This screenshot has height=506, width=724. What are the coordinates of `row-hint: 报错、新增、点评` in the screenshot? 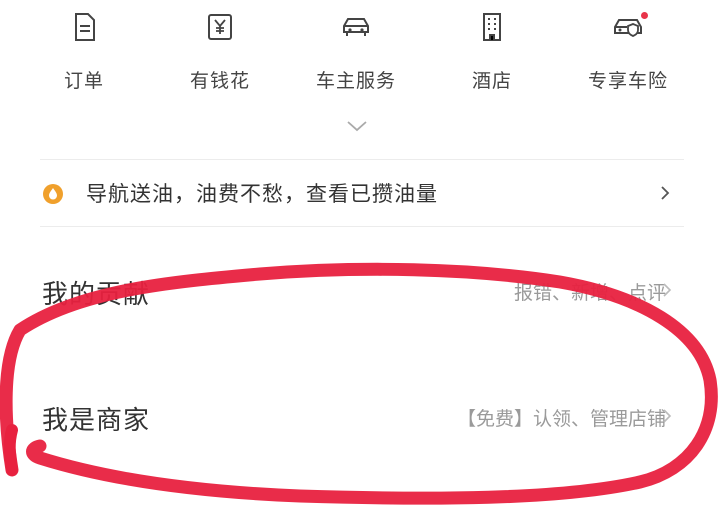 It's located at (589, 293).